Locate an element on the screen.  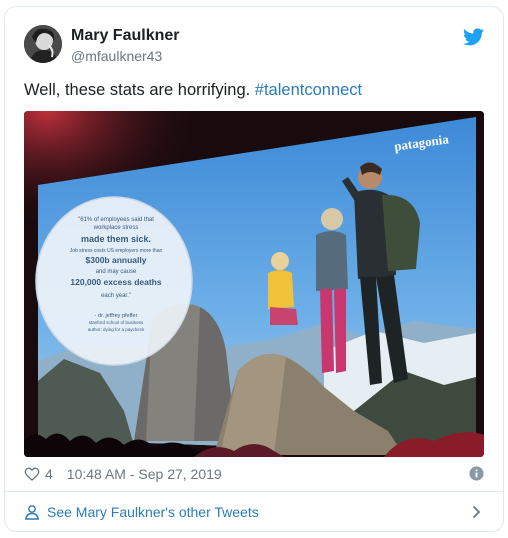
slide-quote-line3: made them sick. is located at coordinates (116, 239).